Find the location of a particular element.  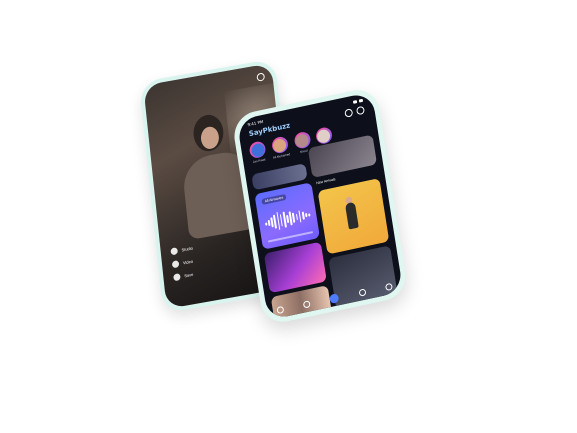

story-name: Nsoul is located at coordinates (303, 151).